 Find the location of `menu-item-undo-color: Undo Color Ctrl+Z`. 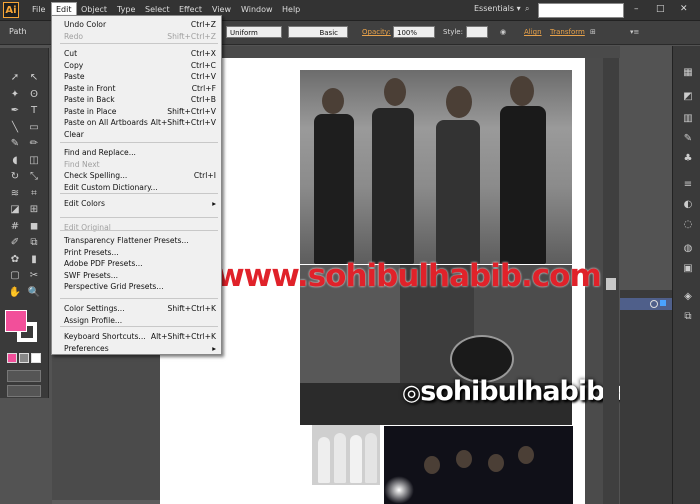

menu-item-undo-color: Undo Color Ctrl+Z is located at coordinates (140, 24).